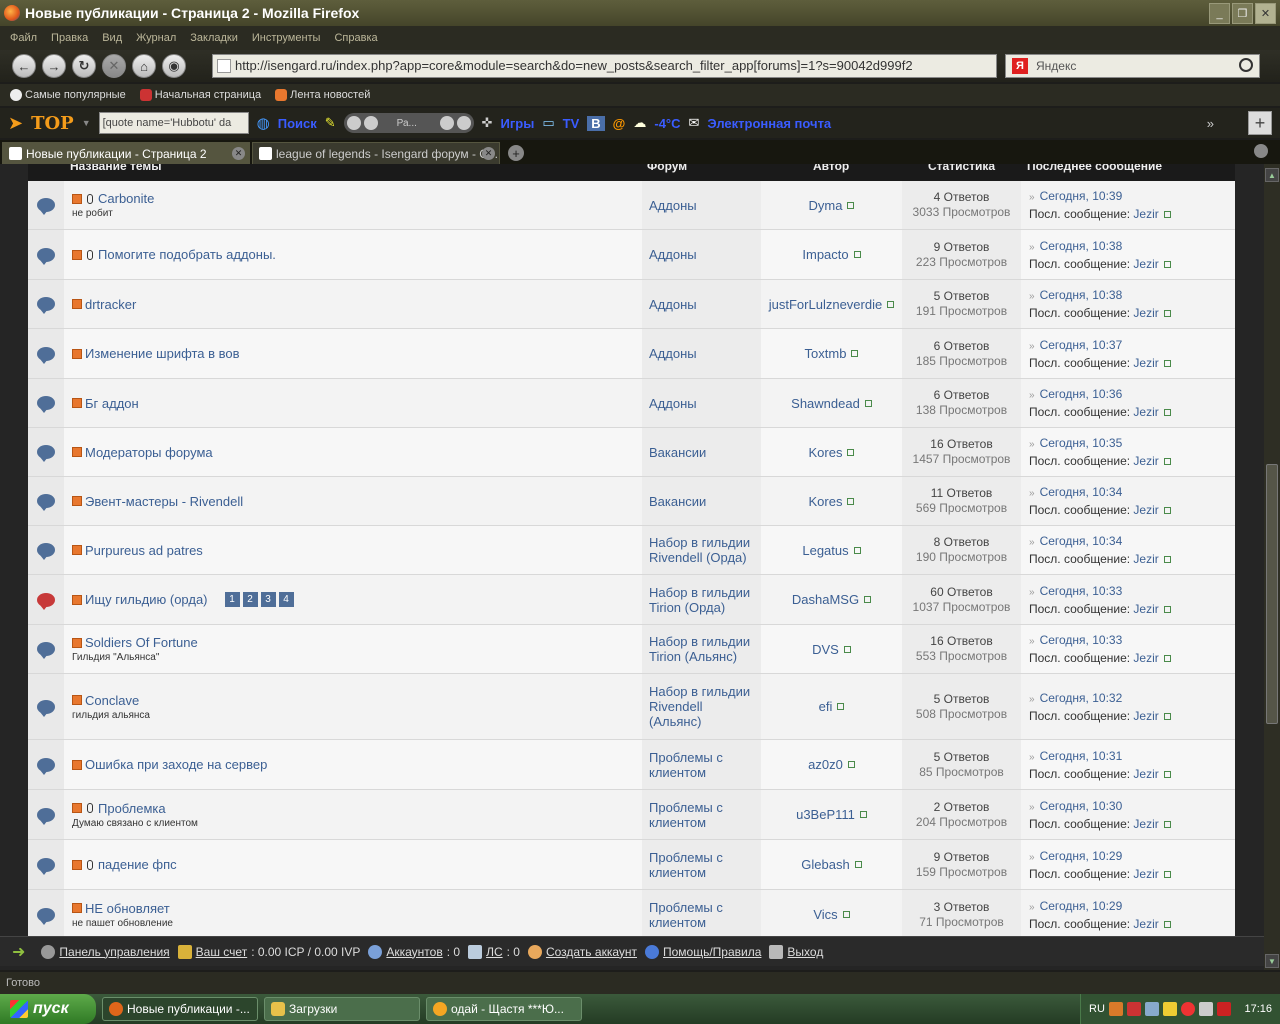 This screenshot has height=1024, width=1280. I want to click on mail-ru-icon: @, so click(619, 123).